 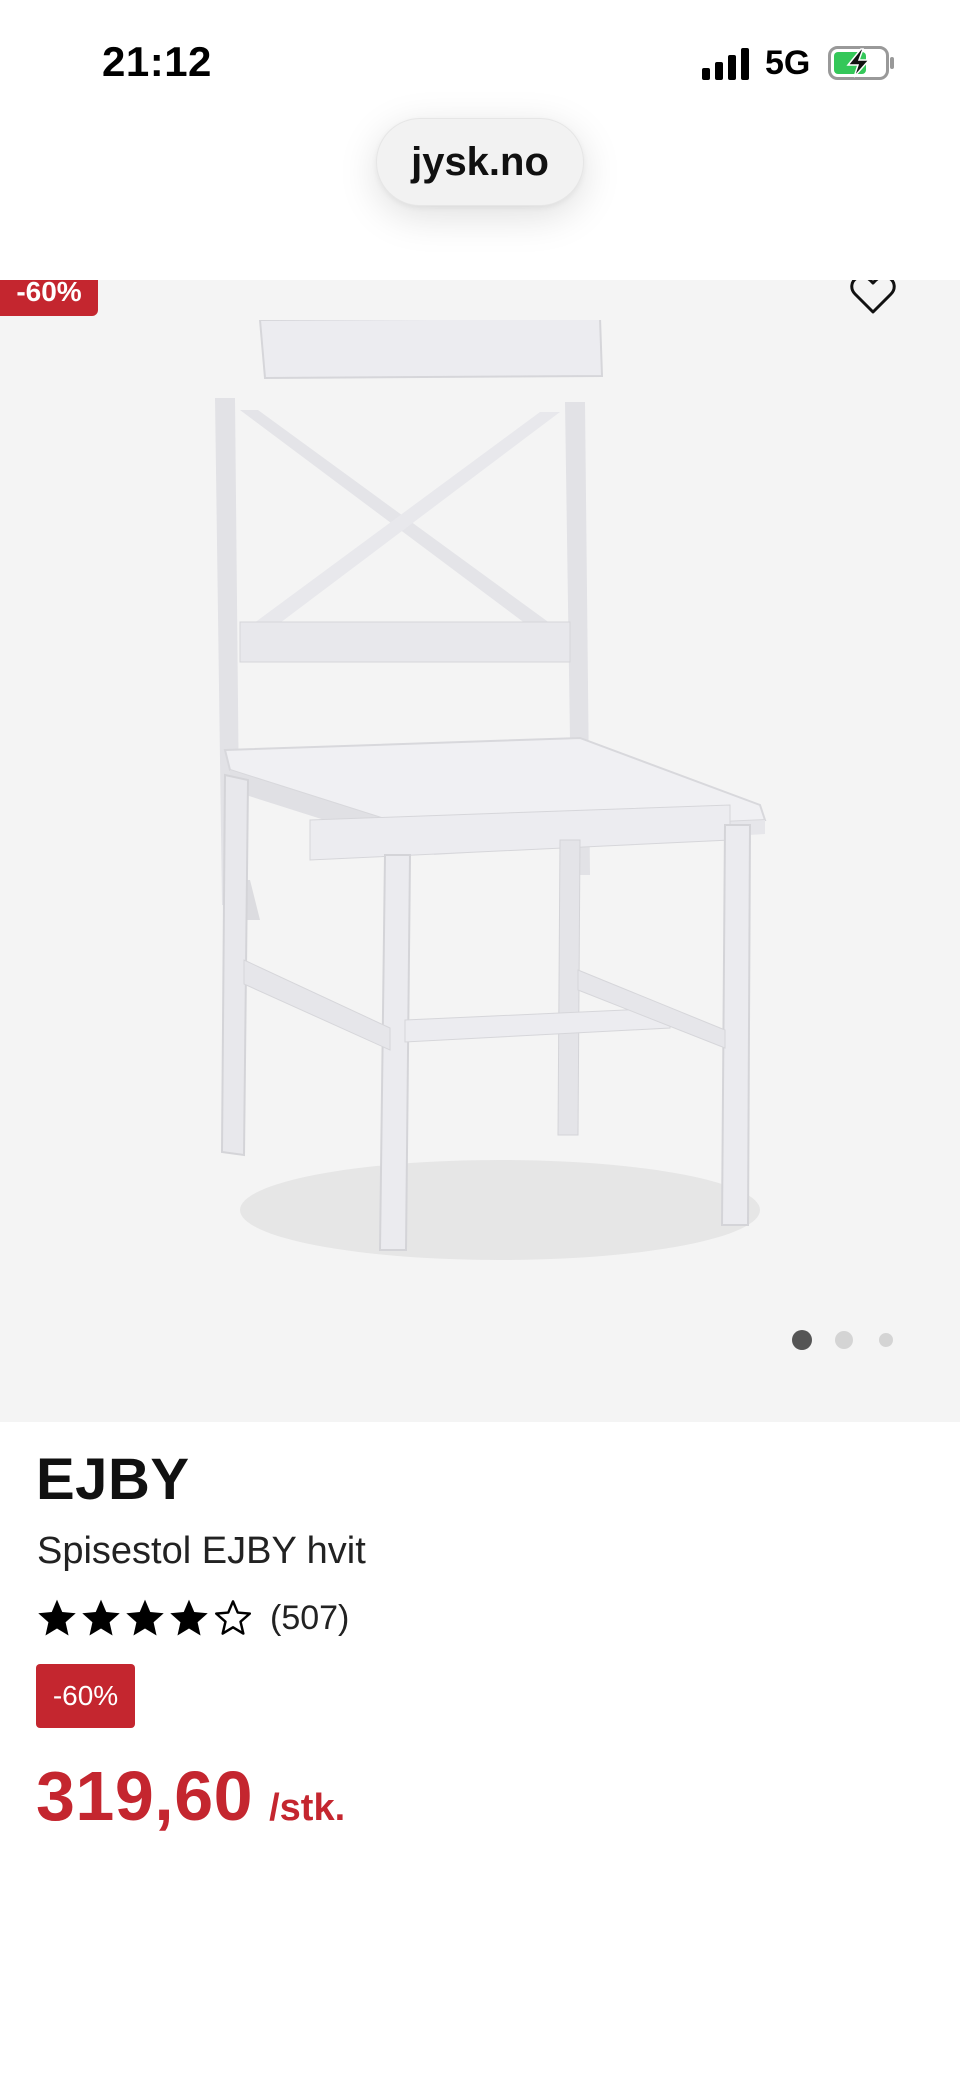 I want to click on carousel-indicator, so click(x=840, y=1340).